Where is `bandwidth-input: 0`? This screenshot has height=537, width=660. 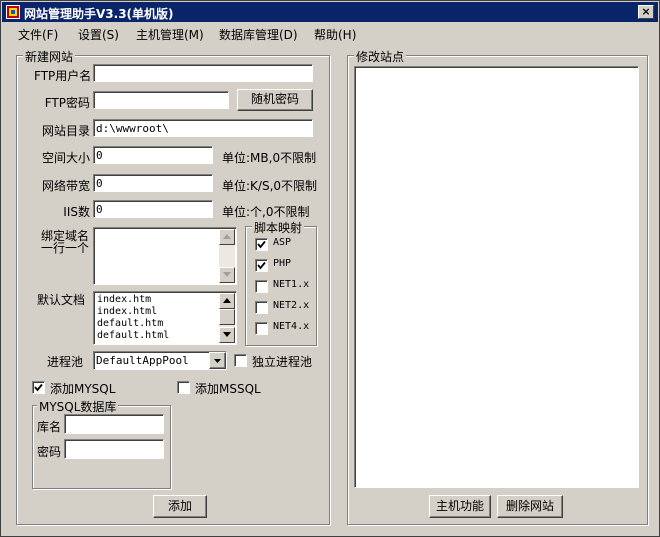 bandwidth-input: 0 is located at coordinates (153, 183).